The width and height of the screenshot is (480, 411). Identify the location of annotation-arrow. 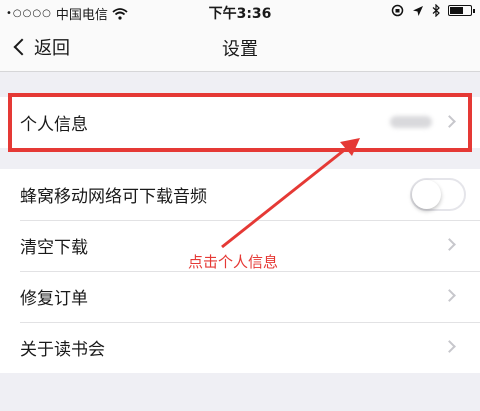
(290, 193).